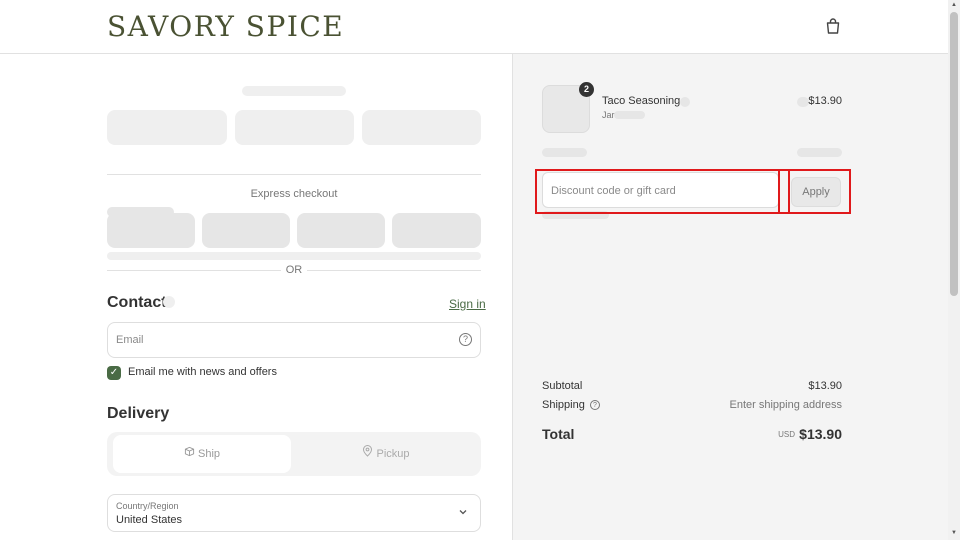 Image resolution: width=960 pixels, height=540 pixels. Describe the element at coordinates (225, 26) in the screenshot. I see `store-logo: SAVORY SPICE` at that location.